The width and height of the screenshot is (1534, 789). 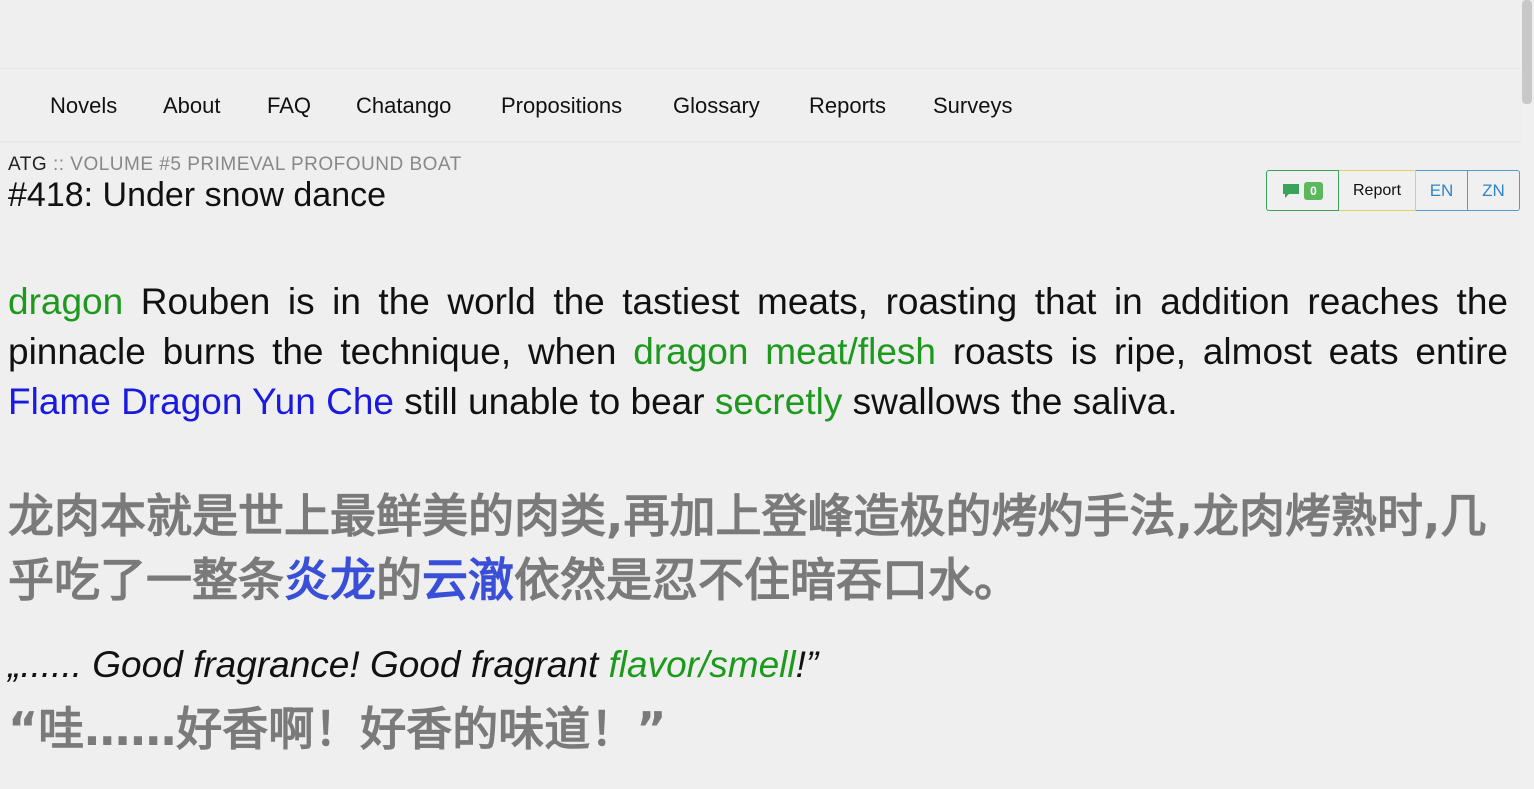 What do you see at coordinates (847, 106) in the screenshot?
I see `nav-item-reports: Reports` at bounding box center [847, 106].